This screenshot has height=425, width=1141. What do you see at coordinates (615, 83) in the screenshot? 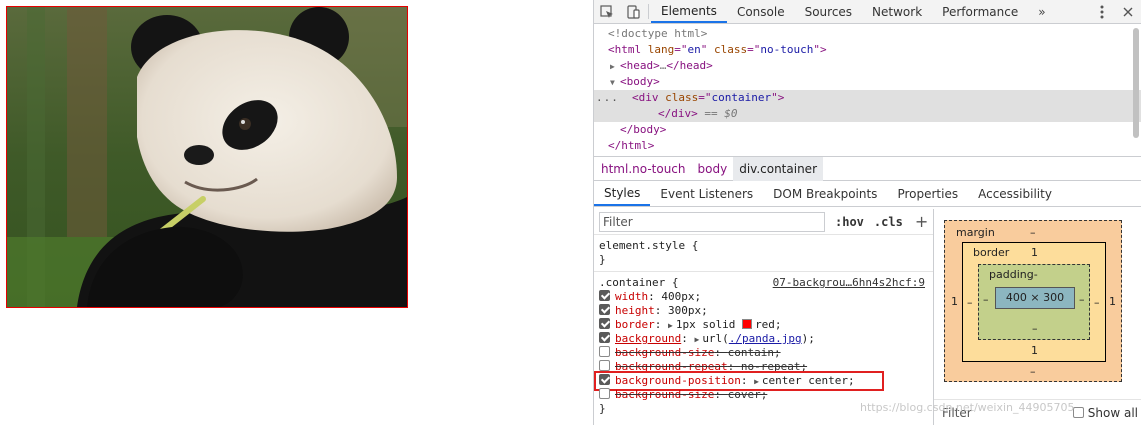
I see `collapse-triangle-icon: ▼` at bounding box center [615, 83].